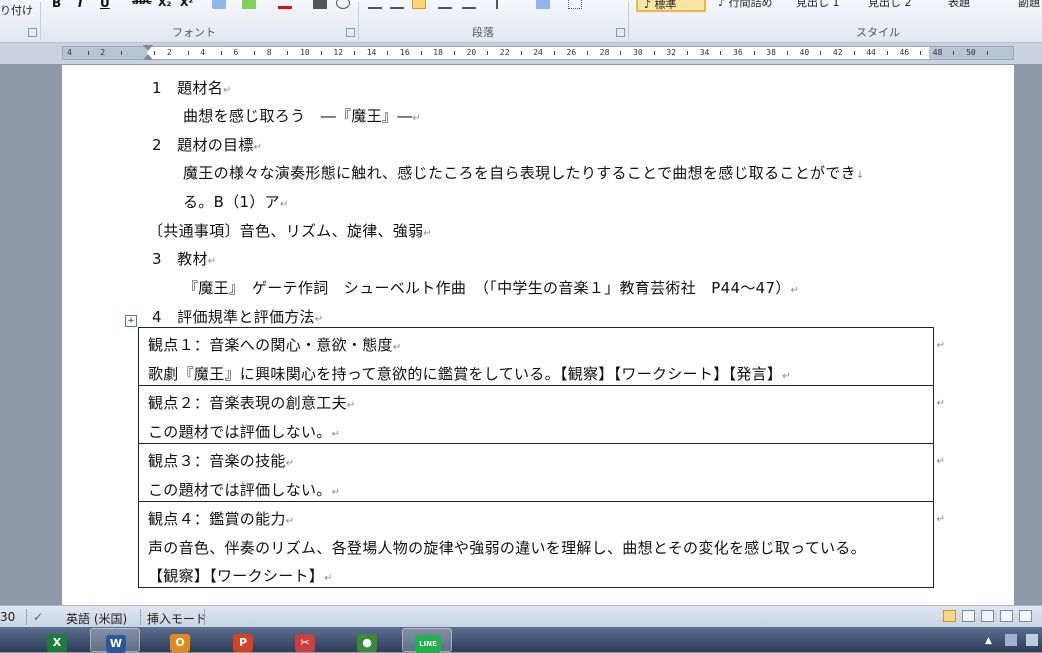  Describe the element at coordinates (148, 48) in the screenshot. I see `first-line-indent-icon` at that location.